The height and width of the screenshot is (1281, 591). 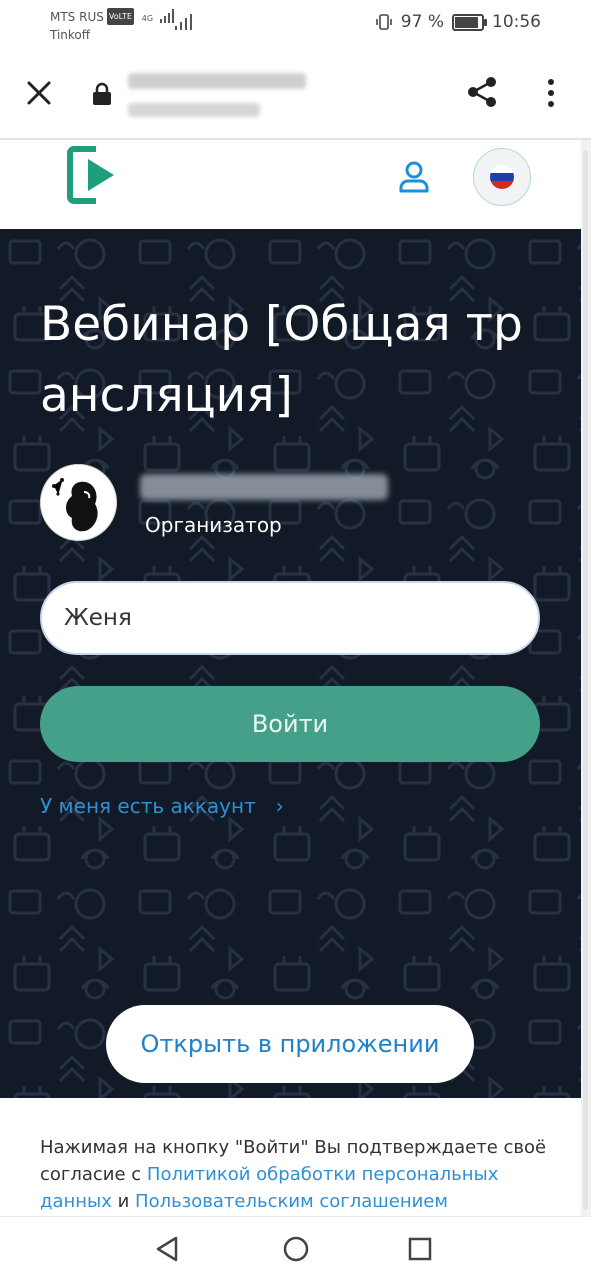 What do you see at coordinates (113, 26) in the screenshot?
I see `carrier-info: MTS RUS VoLTE 4G Tinkoff` at bounding box center [113, 26].